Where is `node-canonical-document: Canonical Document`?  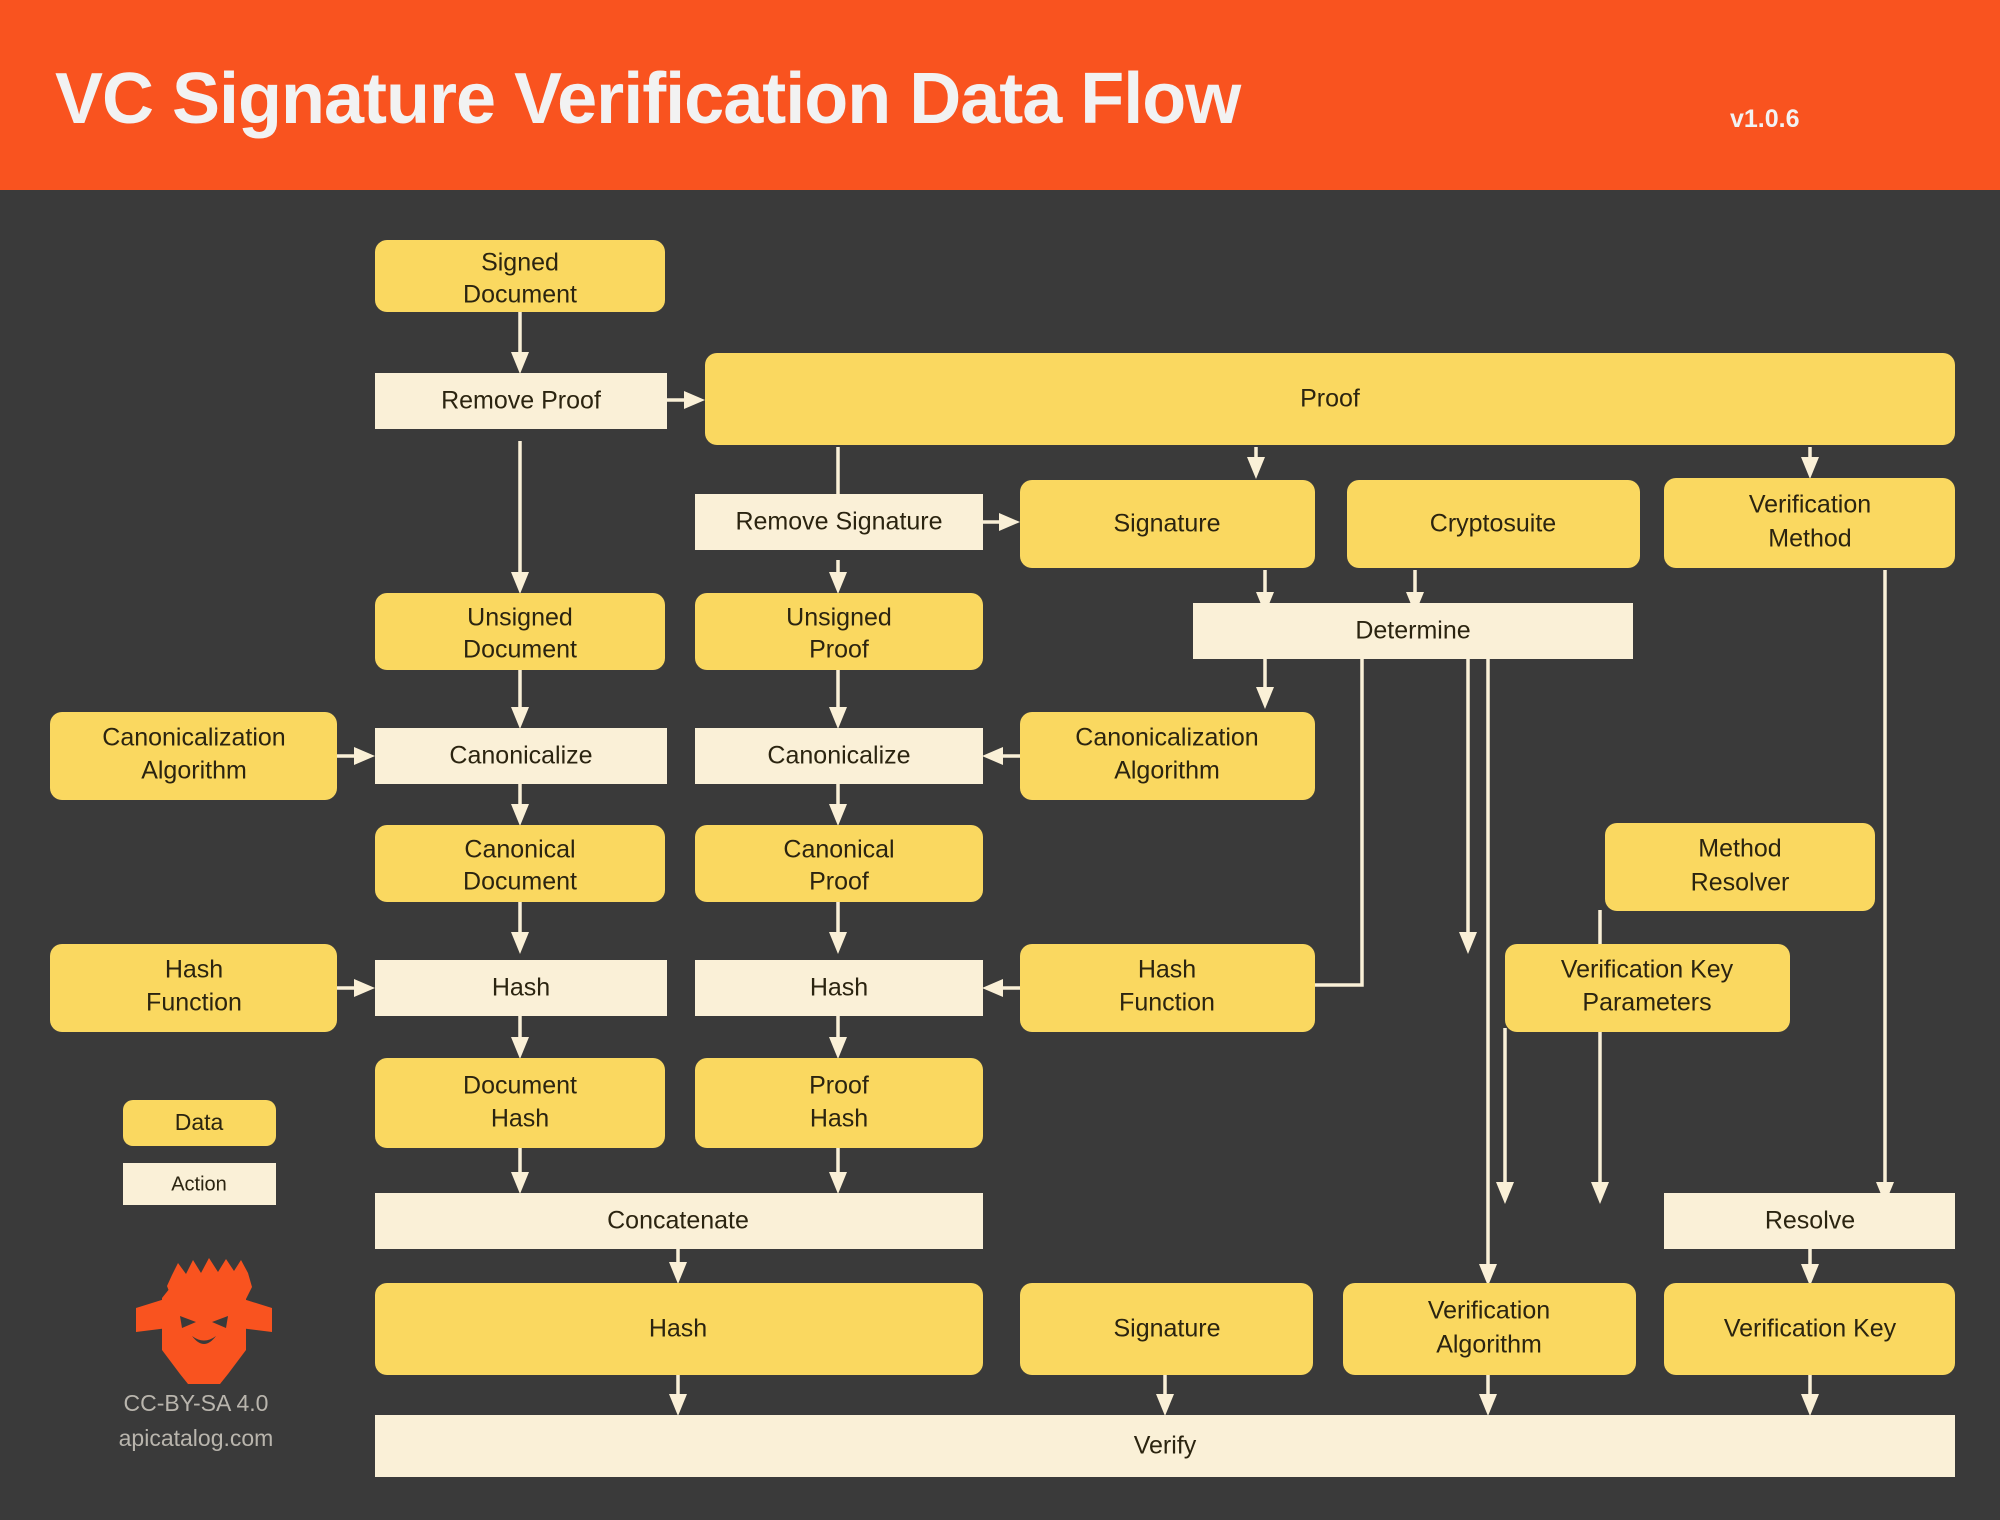 node-canonical-document: Canonical Document is located at coordinates (520, 863).